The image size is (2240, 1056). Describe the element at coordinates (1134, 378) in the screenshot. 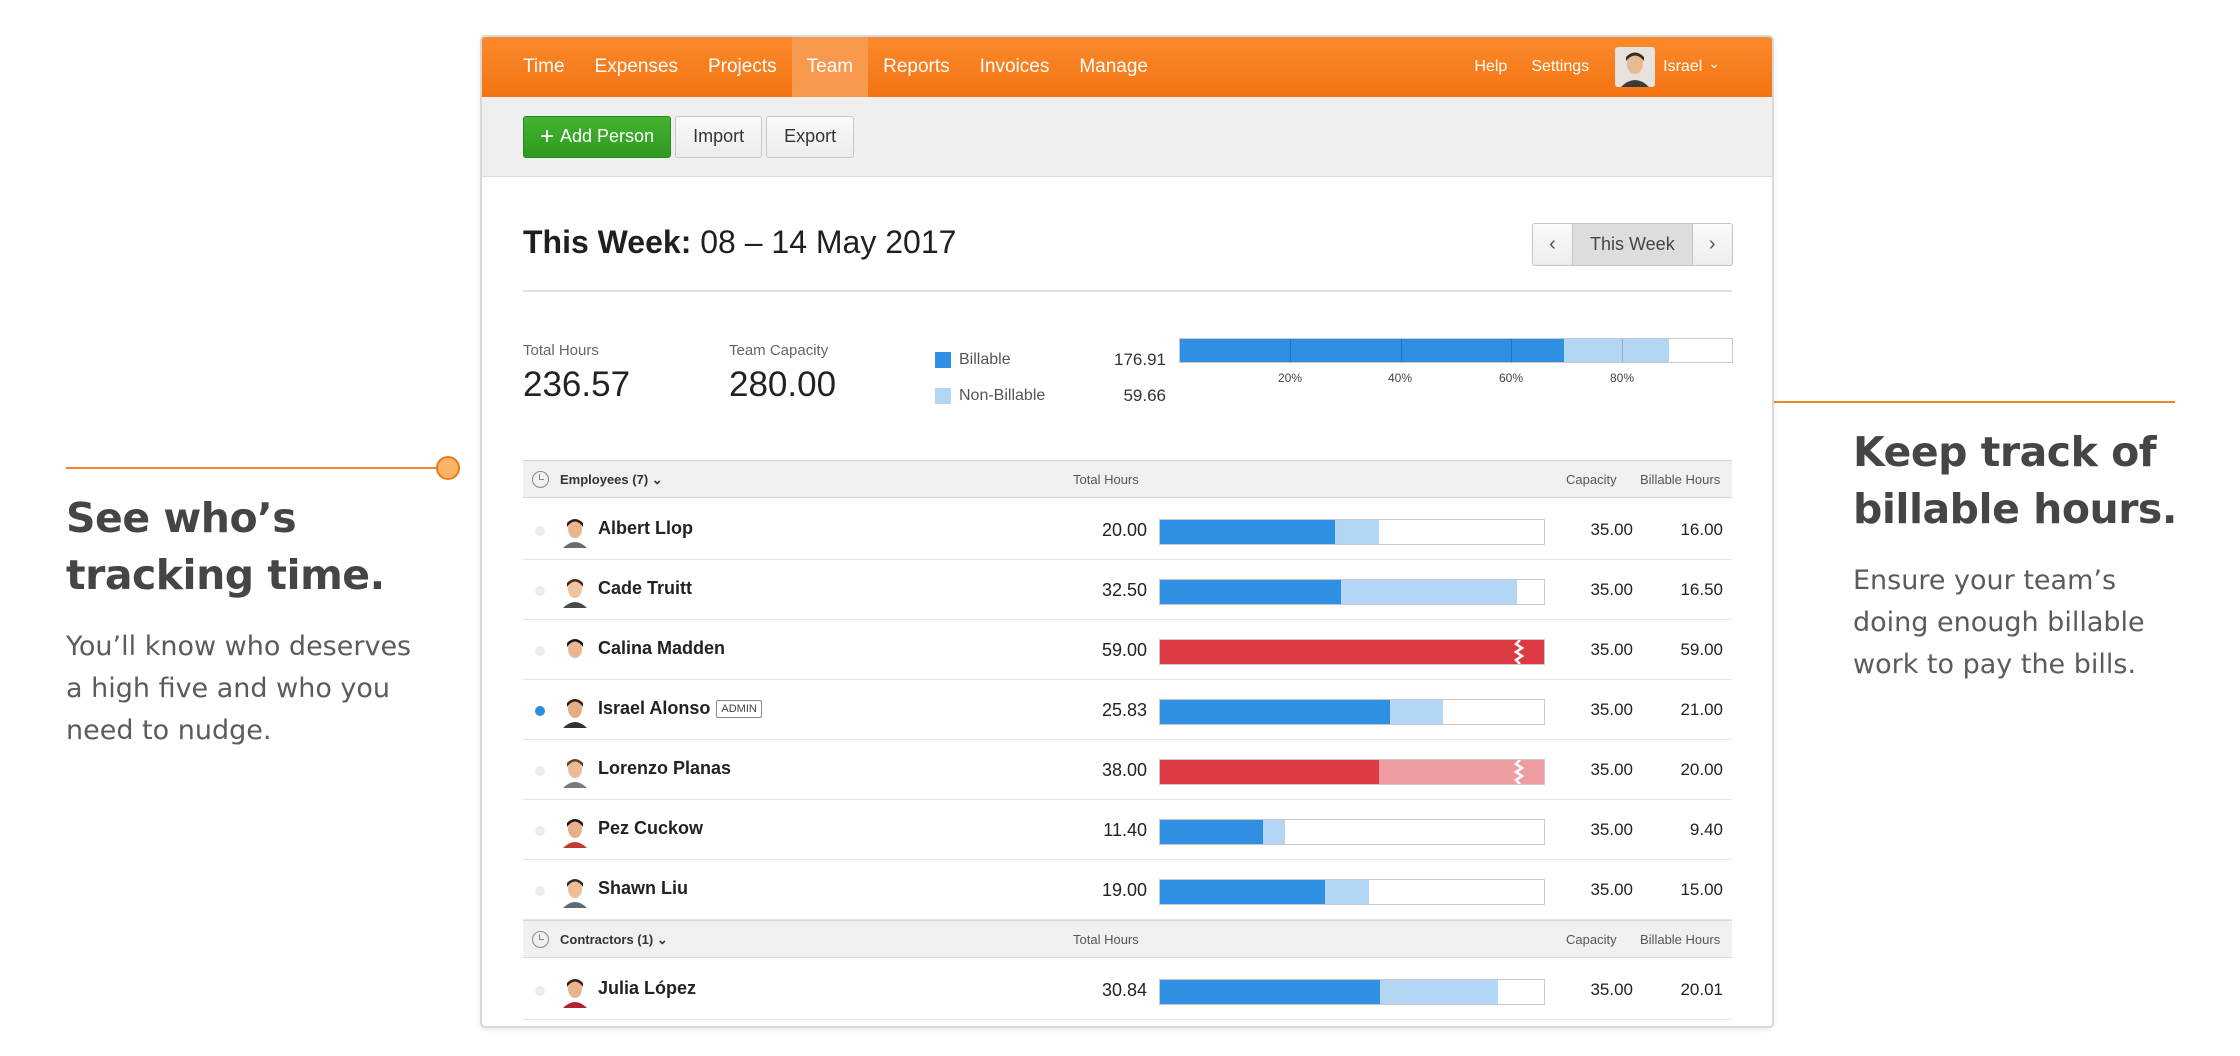

I see `legend-values: 176.91 59.66` at that location.